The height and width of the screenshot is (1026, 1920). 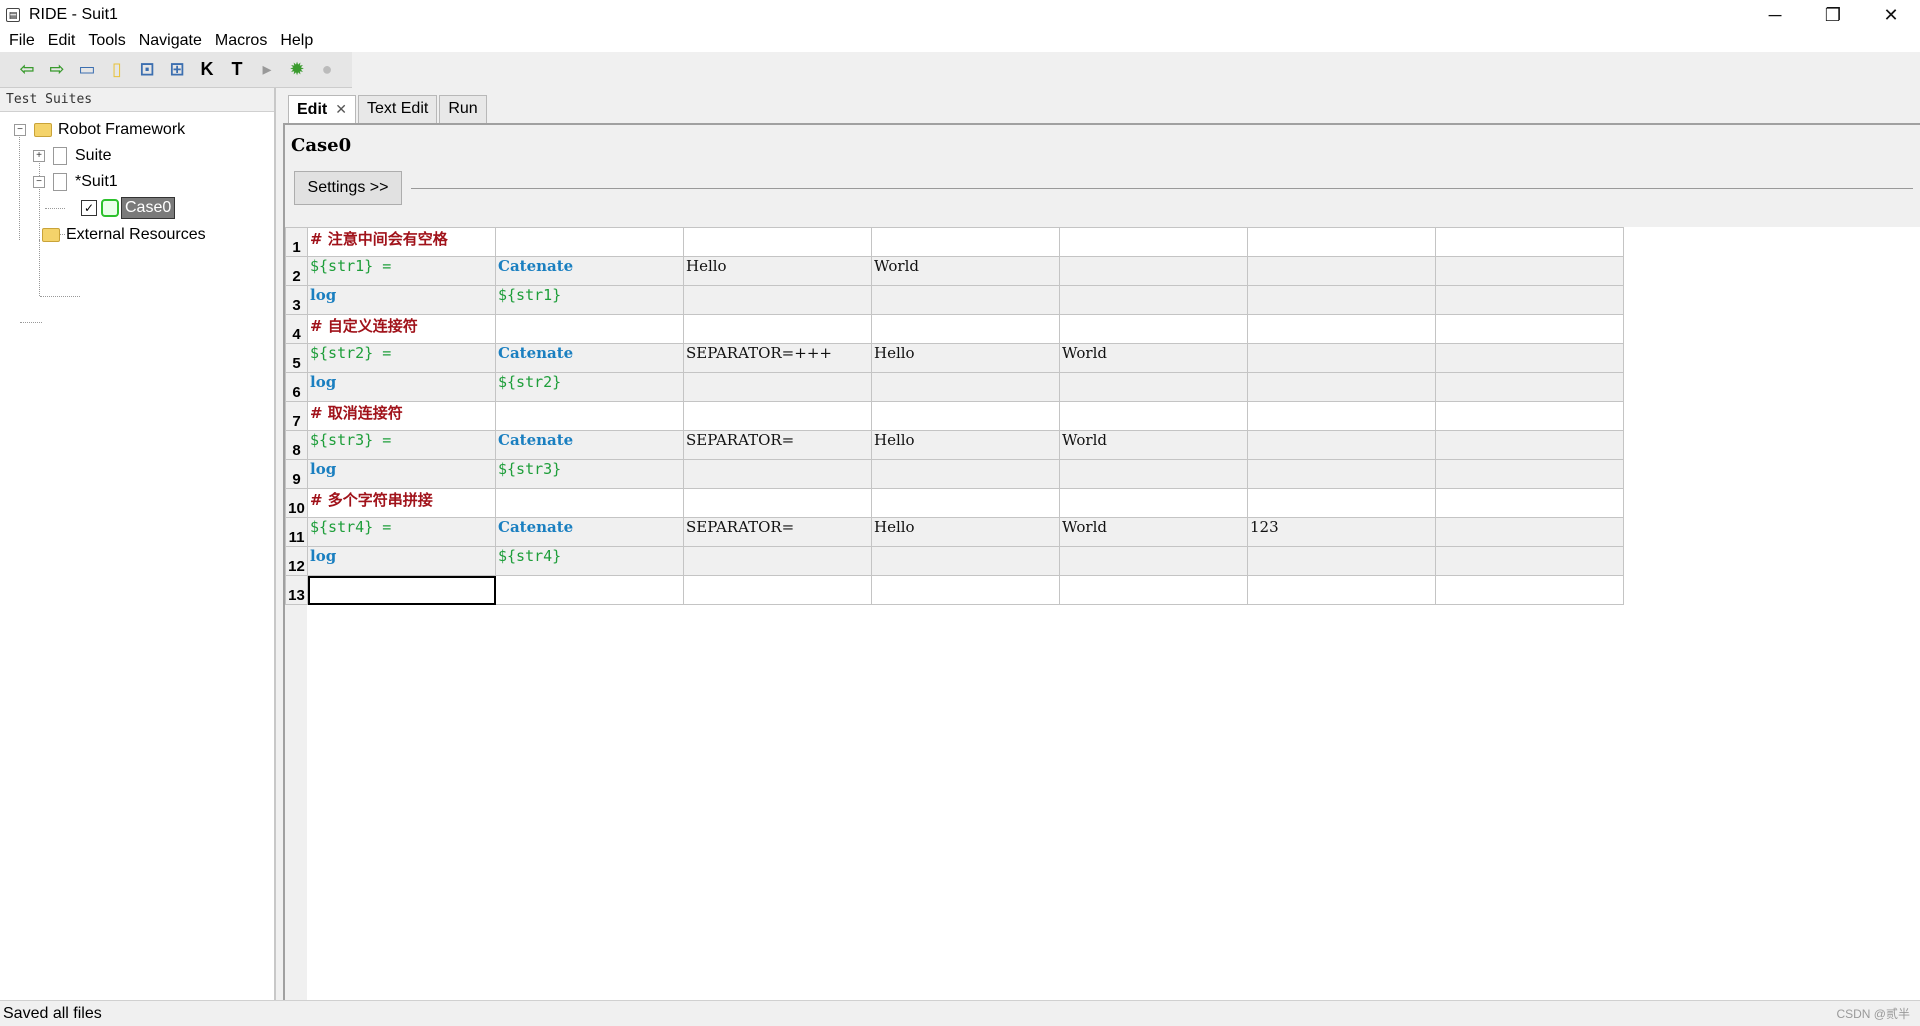 I want to click on checkbox-icon: ✓, so click(x=89, y=208).